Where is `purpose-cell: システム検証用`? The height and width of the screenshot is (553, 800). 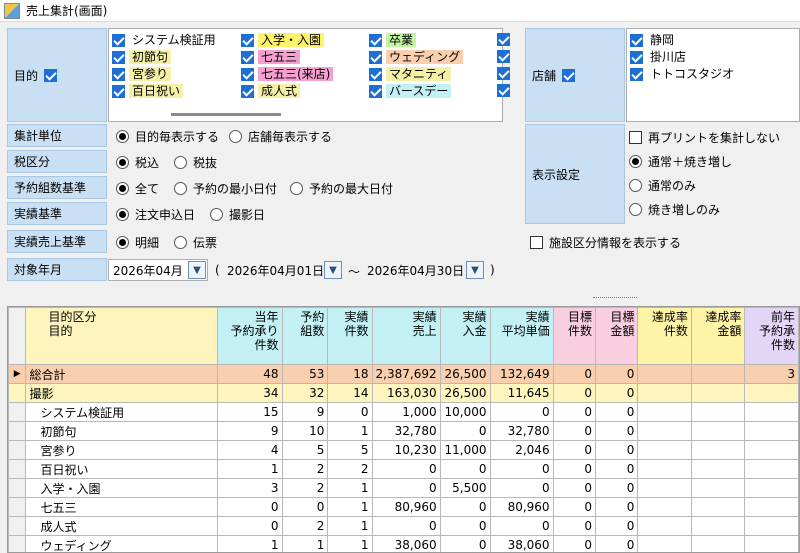 purpose-cell: システム検証用 is located at coordinates (121, 412).